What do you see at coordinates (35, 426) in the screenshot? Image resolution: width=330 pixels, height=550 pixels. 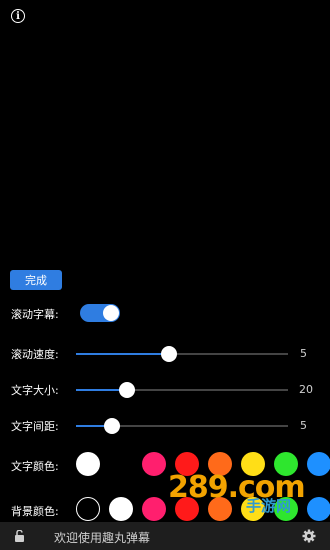 I see `spacing-label: 文字间距:` at bounding box center [35, 426].